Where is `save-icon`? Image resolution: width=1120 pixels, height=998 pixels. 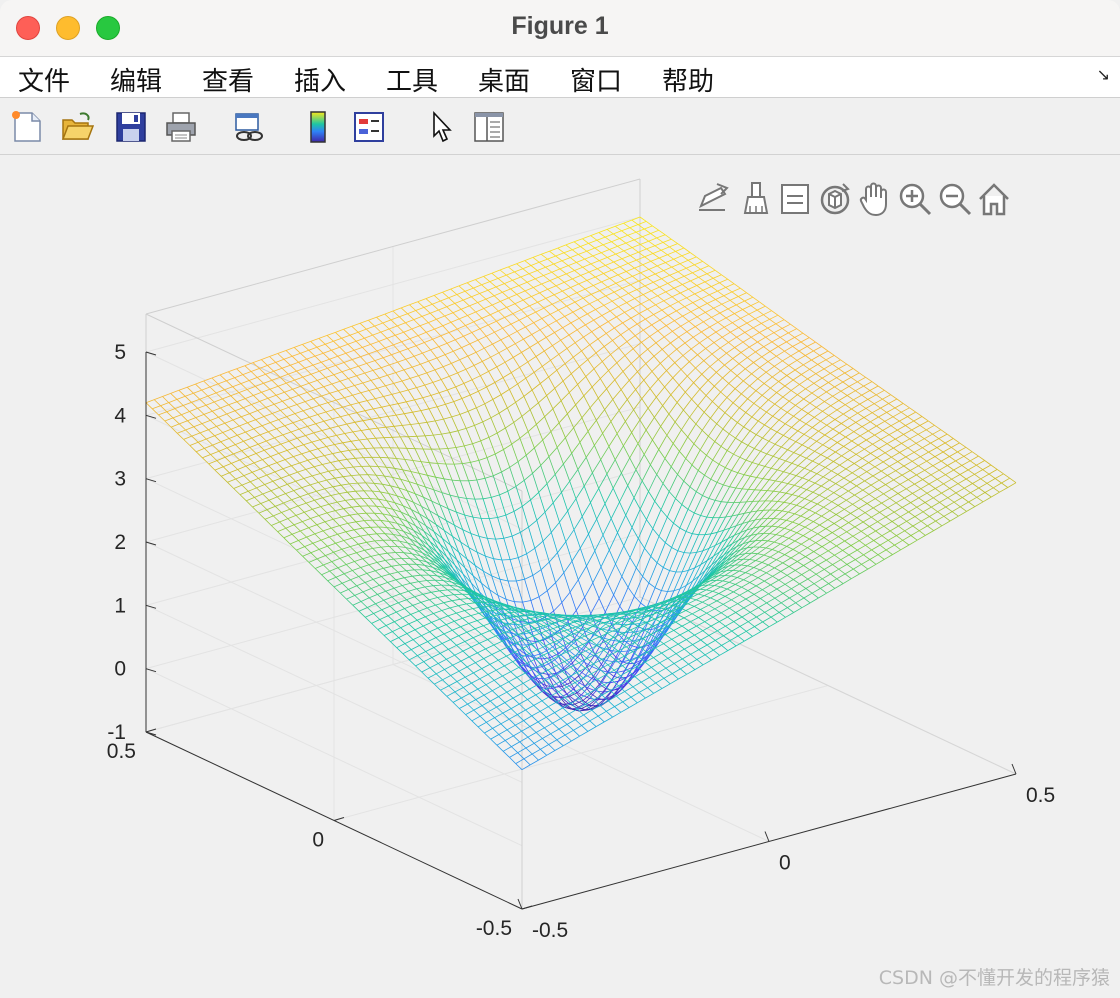
save-icon is located at coordinates (131, 127).